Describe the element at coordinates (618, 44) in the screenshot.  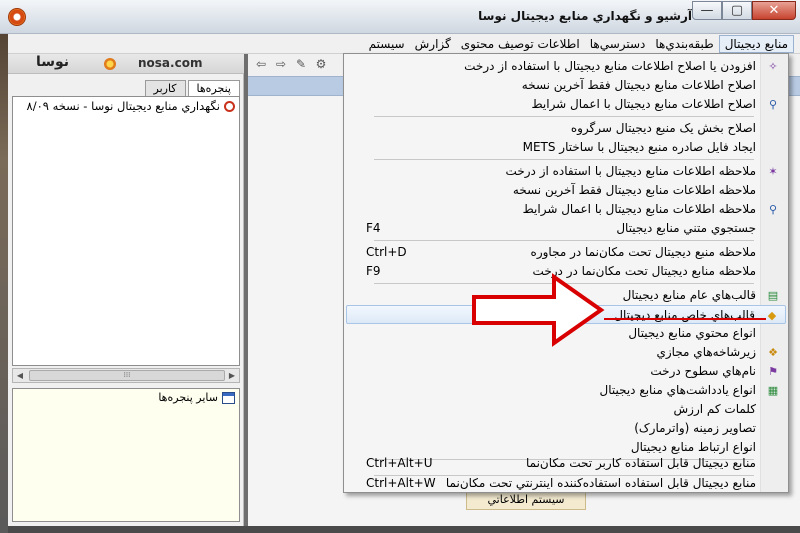
I see `menu-access: دسترسي‌ها` at that location.